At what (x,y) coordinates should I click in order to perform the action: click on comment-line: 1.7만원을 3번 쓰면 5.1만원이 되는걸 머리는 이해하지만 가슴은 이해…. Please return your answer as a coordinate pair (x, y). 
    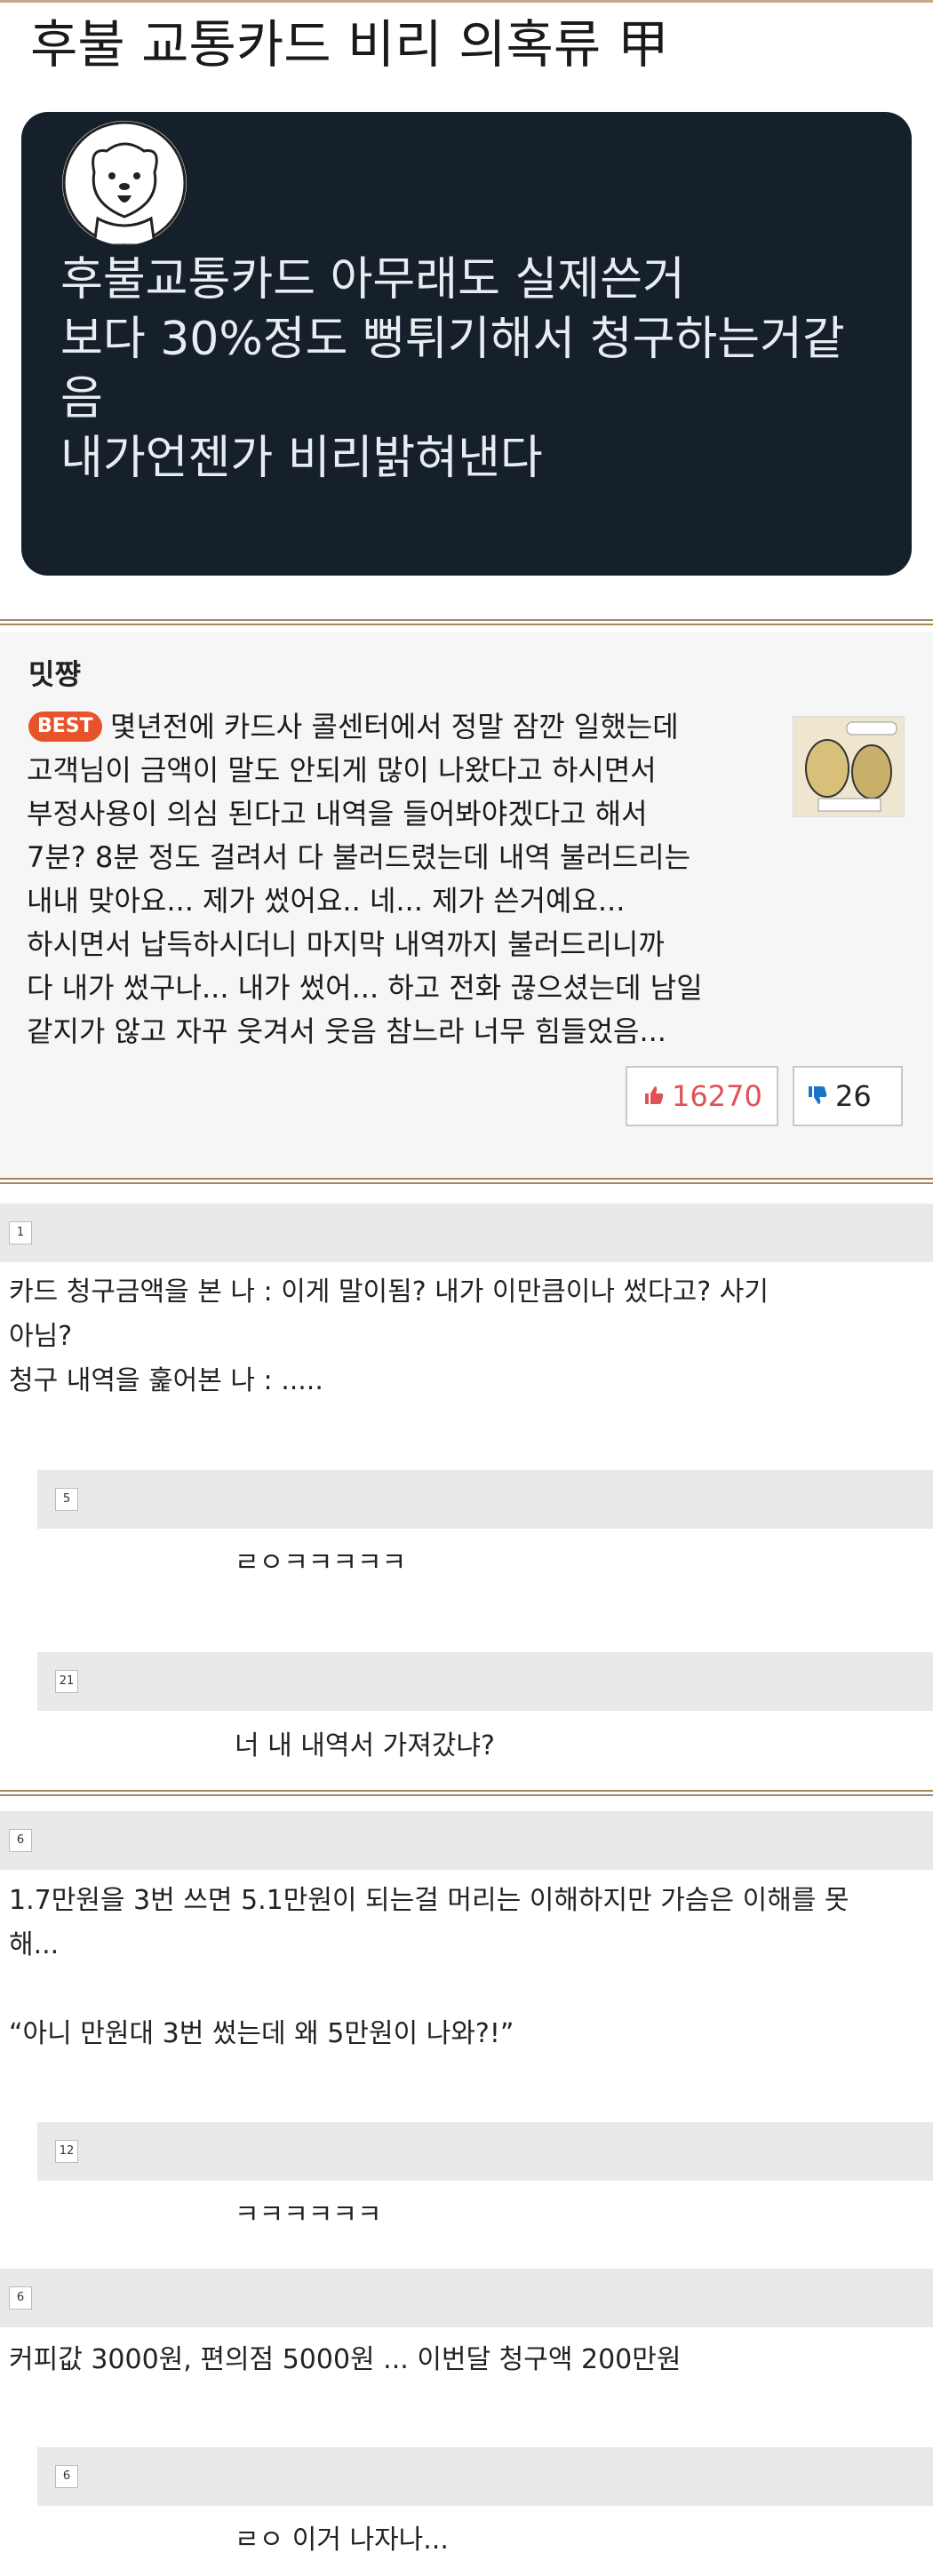
    Looking at the image, I should click on (429, 1900).